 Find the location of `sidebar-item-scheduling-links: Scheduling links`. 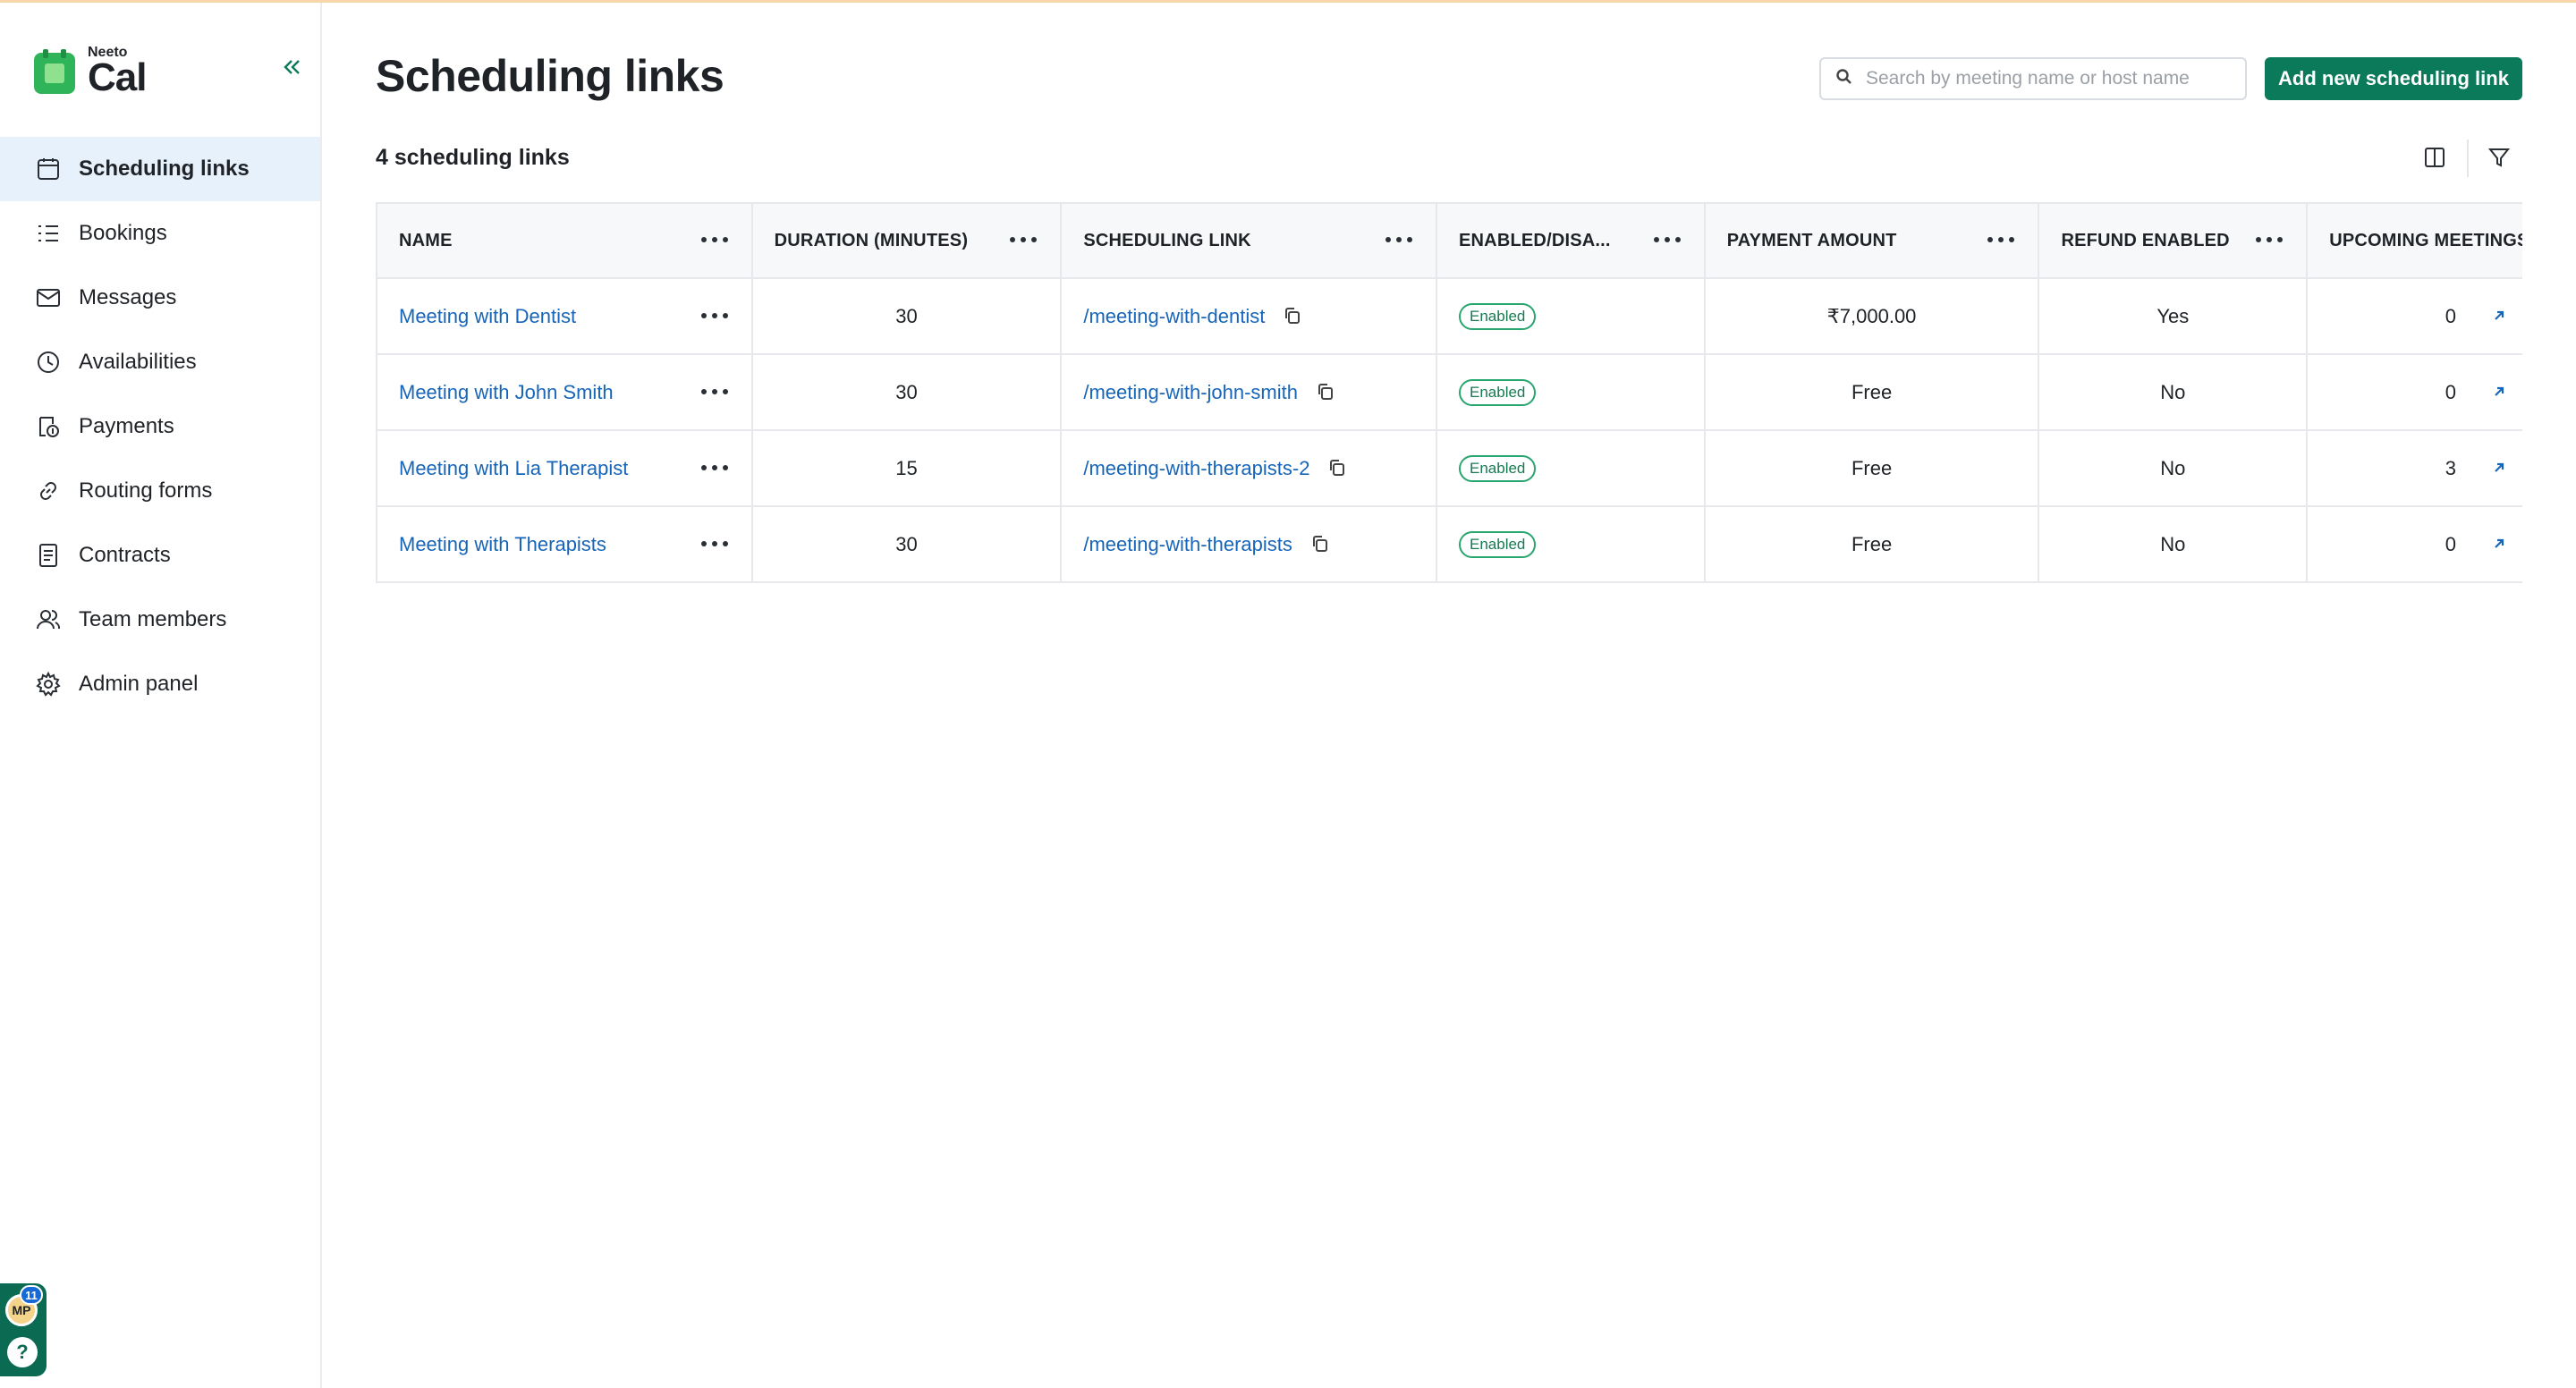

sidebar-item-scheduling-links: Scheduling links is located at coordinates (160, 169).